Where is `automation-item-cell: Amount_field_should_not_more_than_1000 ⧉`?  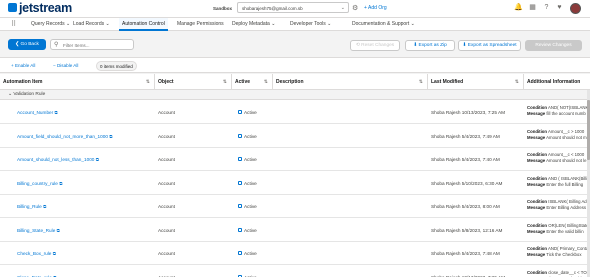
automation-item-cell: Amount_field_should_not_more_than_1000 ⧉ is located at coordinates (85, 136).